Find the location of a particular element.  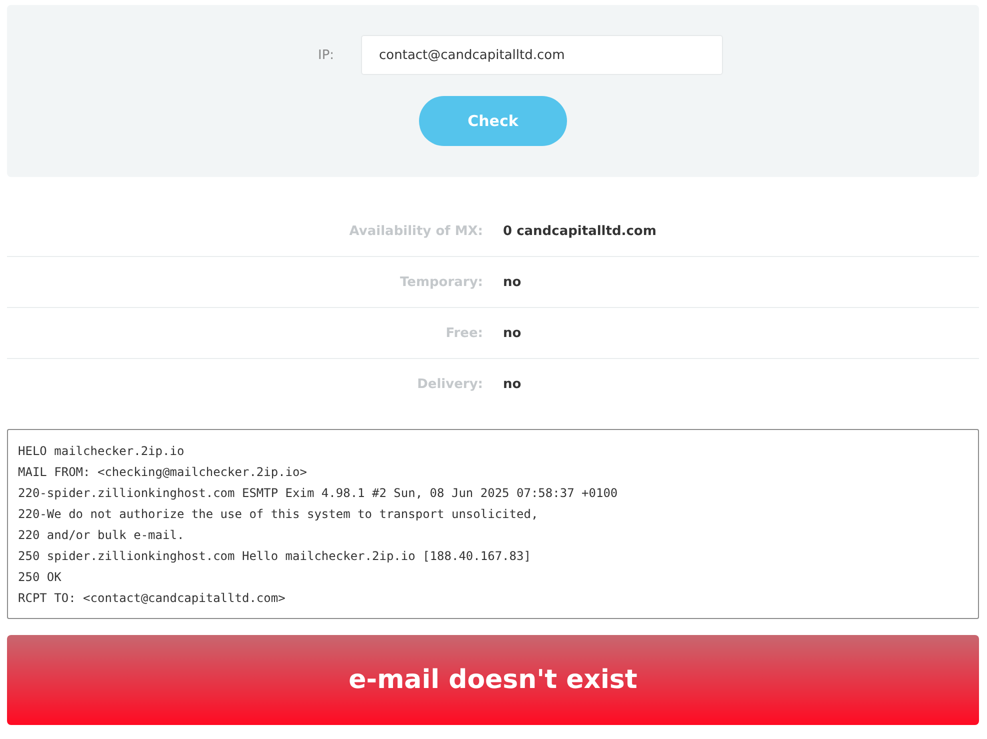

result-value: 0 candcapitalltd.com is located at coordinates (579, 231).